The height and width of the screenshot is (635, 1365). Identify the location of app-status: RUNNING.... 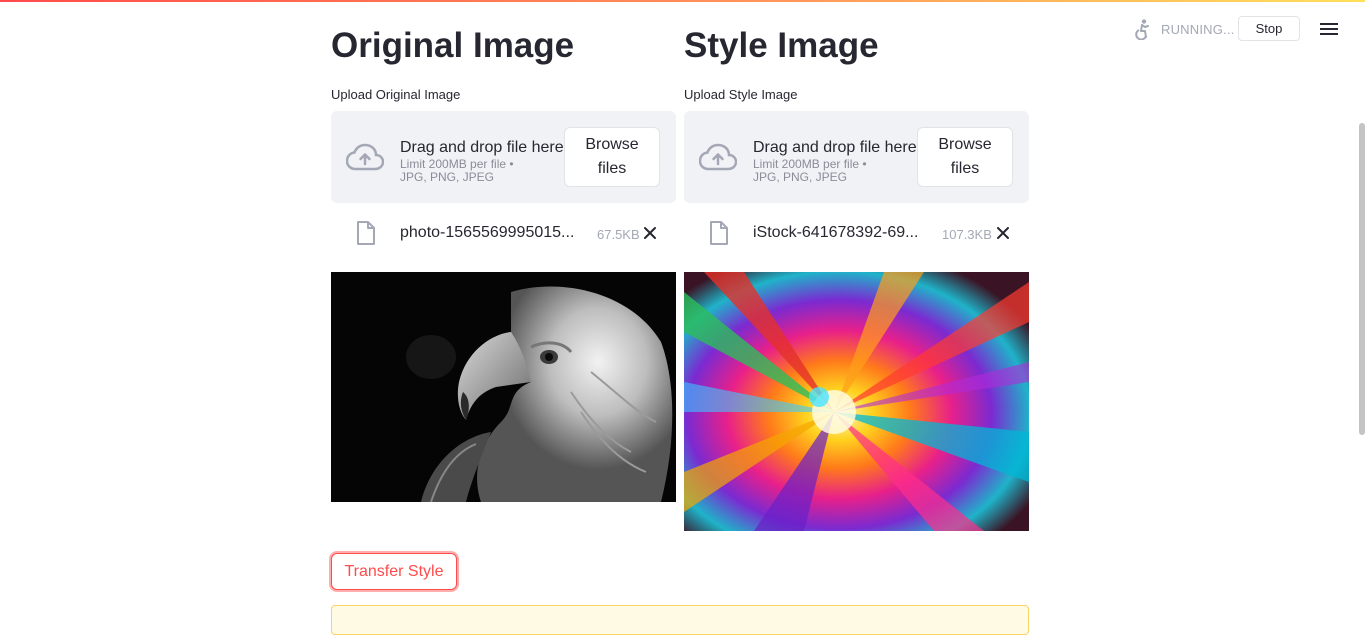
(1183, 29).